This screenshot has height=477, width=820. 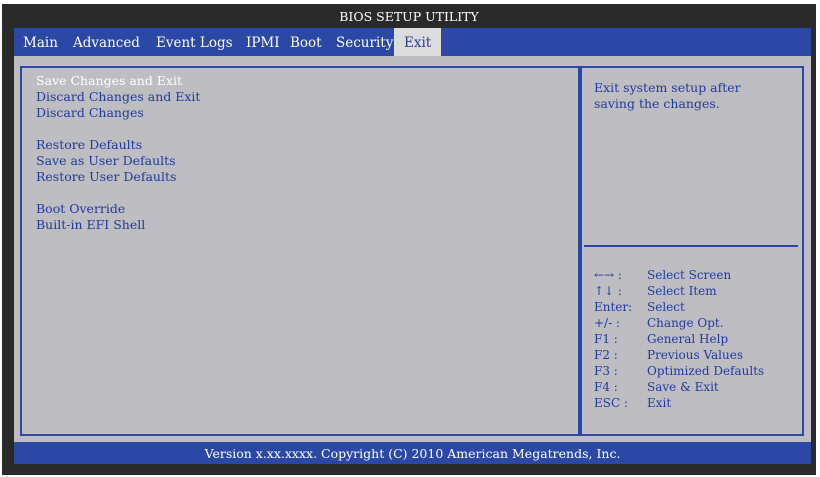 What do you see at coordinates (106, 42) in the screenshot?
I see `tab-advanced: Advanced` at bounding box center [106, 42].